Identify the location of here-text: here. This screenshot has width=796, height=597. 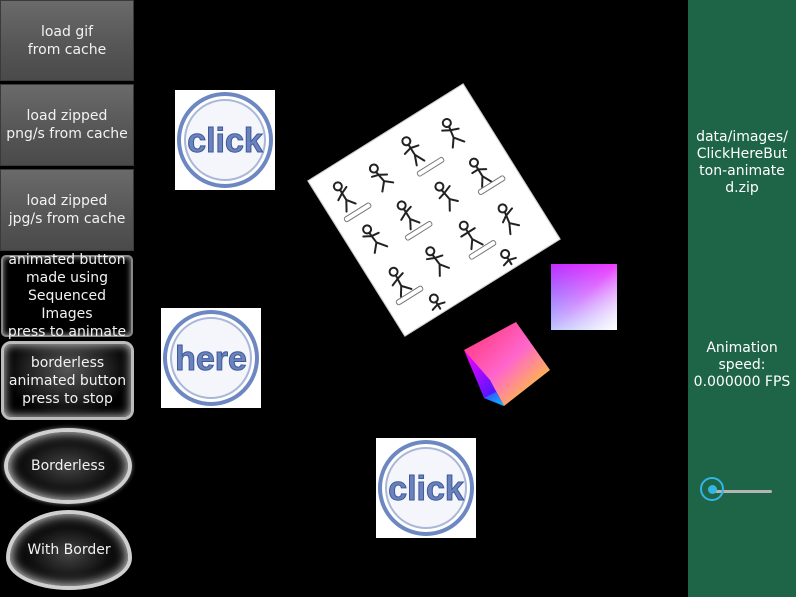
(211, 359).